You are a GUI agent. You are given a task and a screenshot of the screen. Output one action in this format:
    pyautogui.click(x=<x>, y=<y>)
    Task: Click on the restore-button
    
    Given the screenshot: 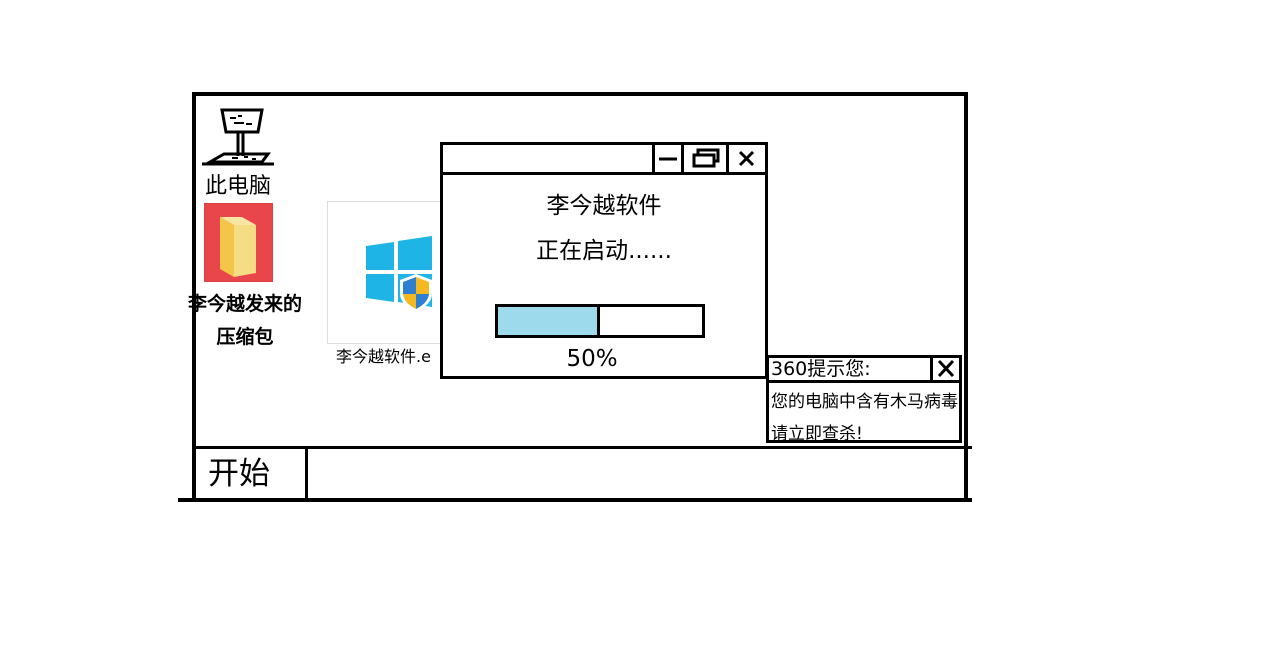 What is the action you would take?
    pyautogui.click(x=703, y=158)
    